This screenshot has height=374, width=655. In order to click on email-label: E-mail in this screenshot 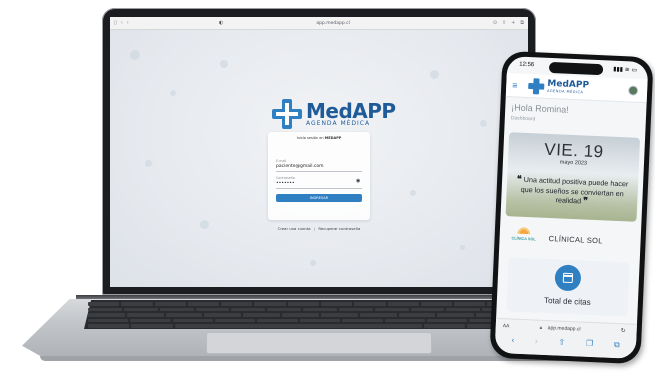, I will do `click(281, 161)`.